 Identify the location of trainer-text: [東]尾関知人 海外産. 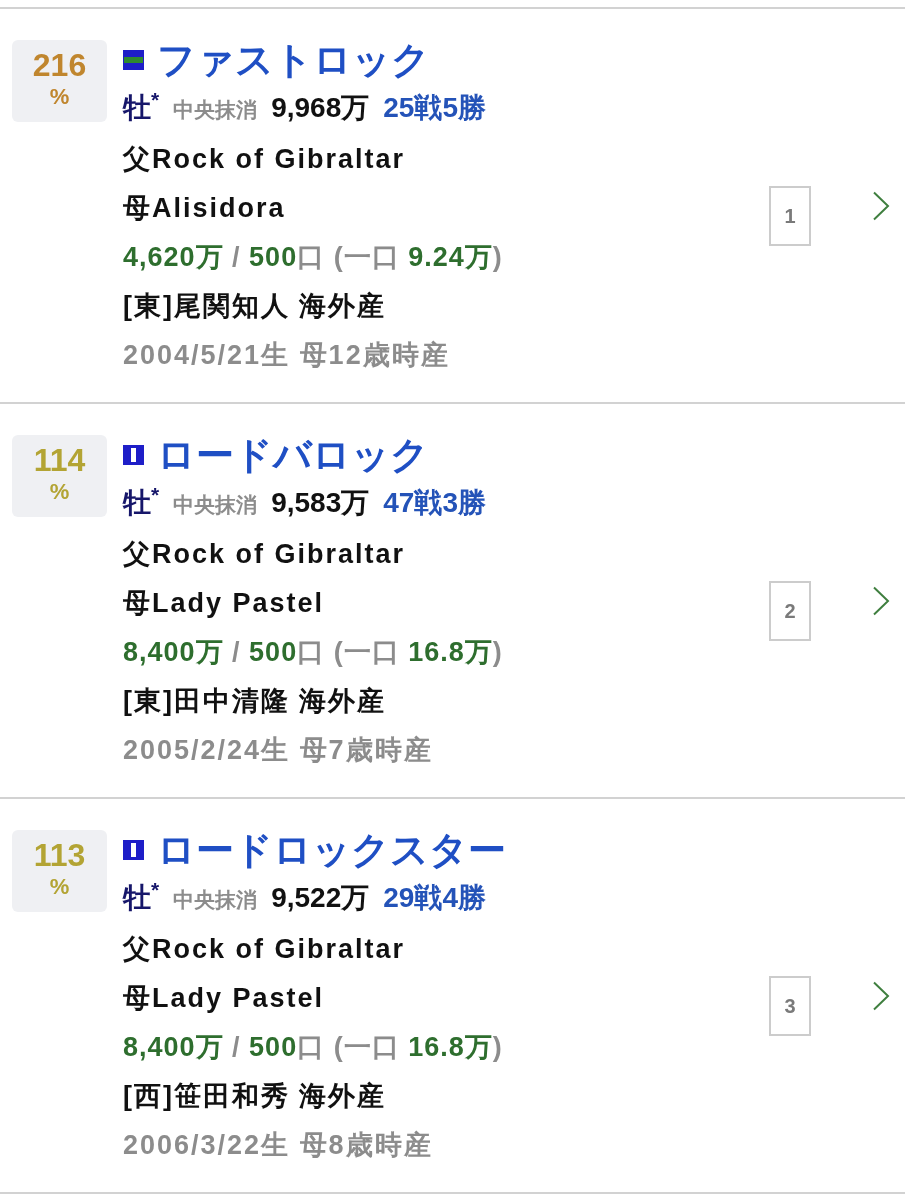
(255, 306).